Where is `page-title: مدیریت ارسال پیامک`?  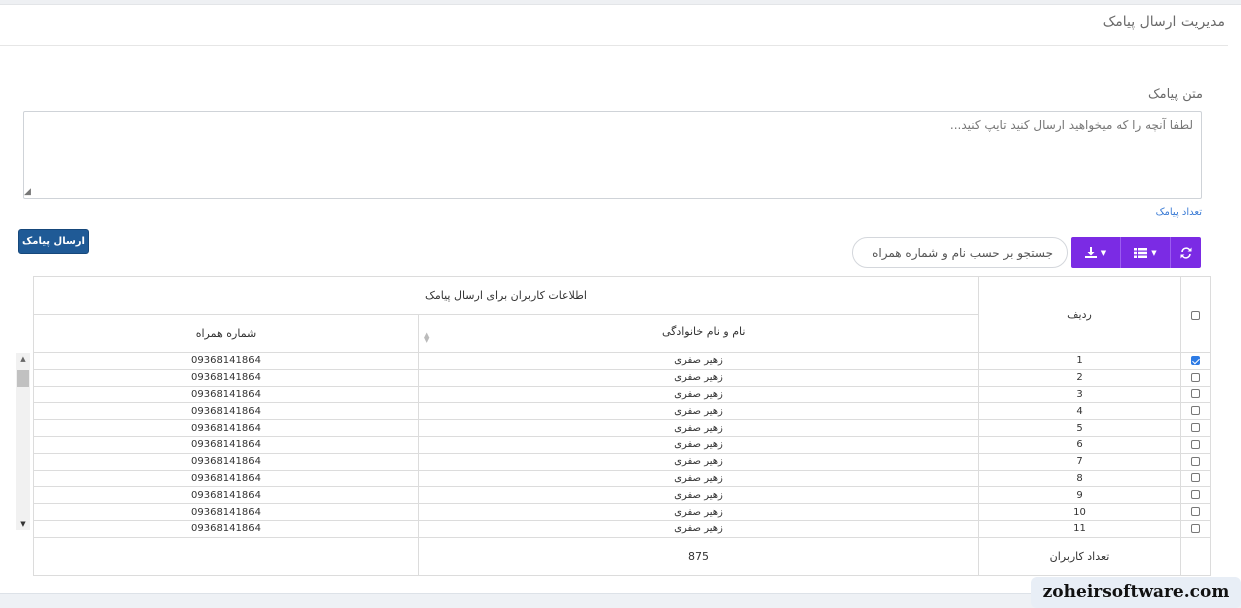
page-title: مدیریت ارسال پیامک is located at coordinates (1163, 22).